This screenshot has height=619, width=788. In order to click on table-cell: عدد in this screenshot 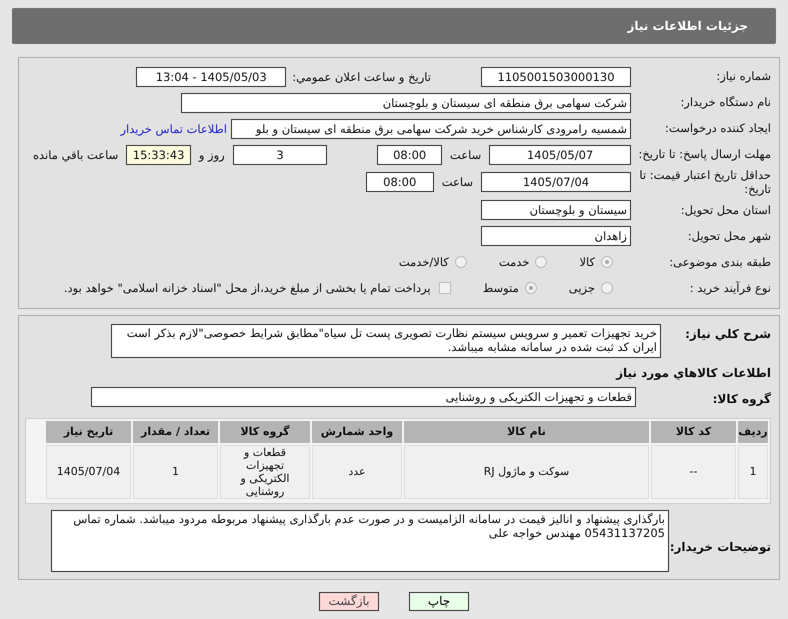, I will do `click(357, 471)`.